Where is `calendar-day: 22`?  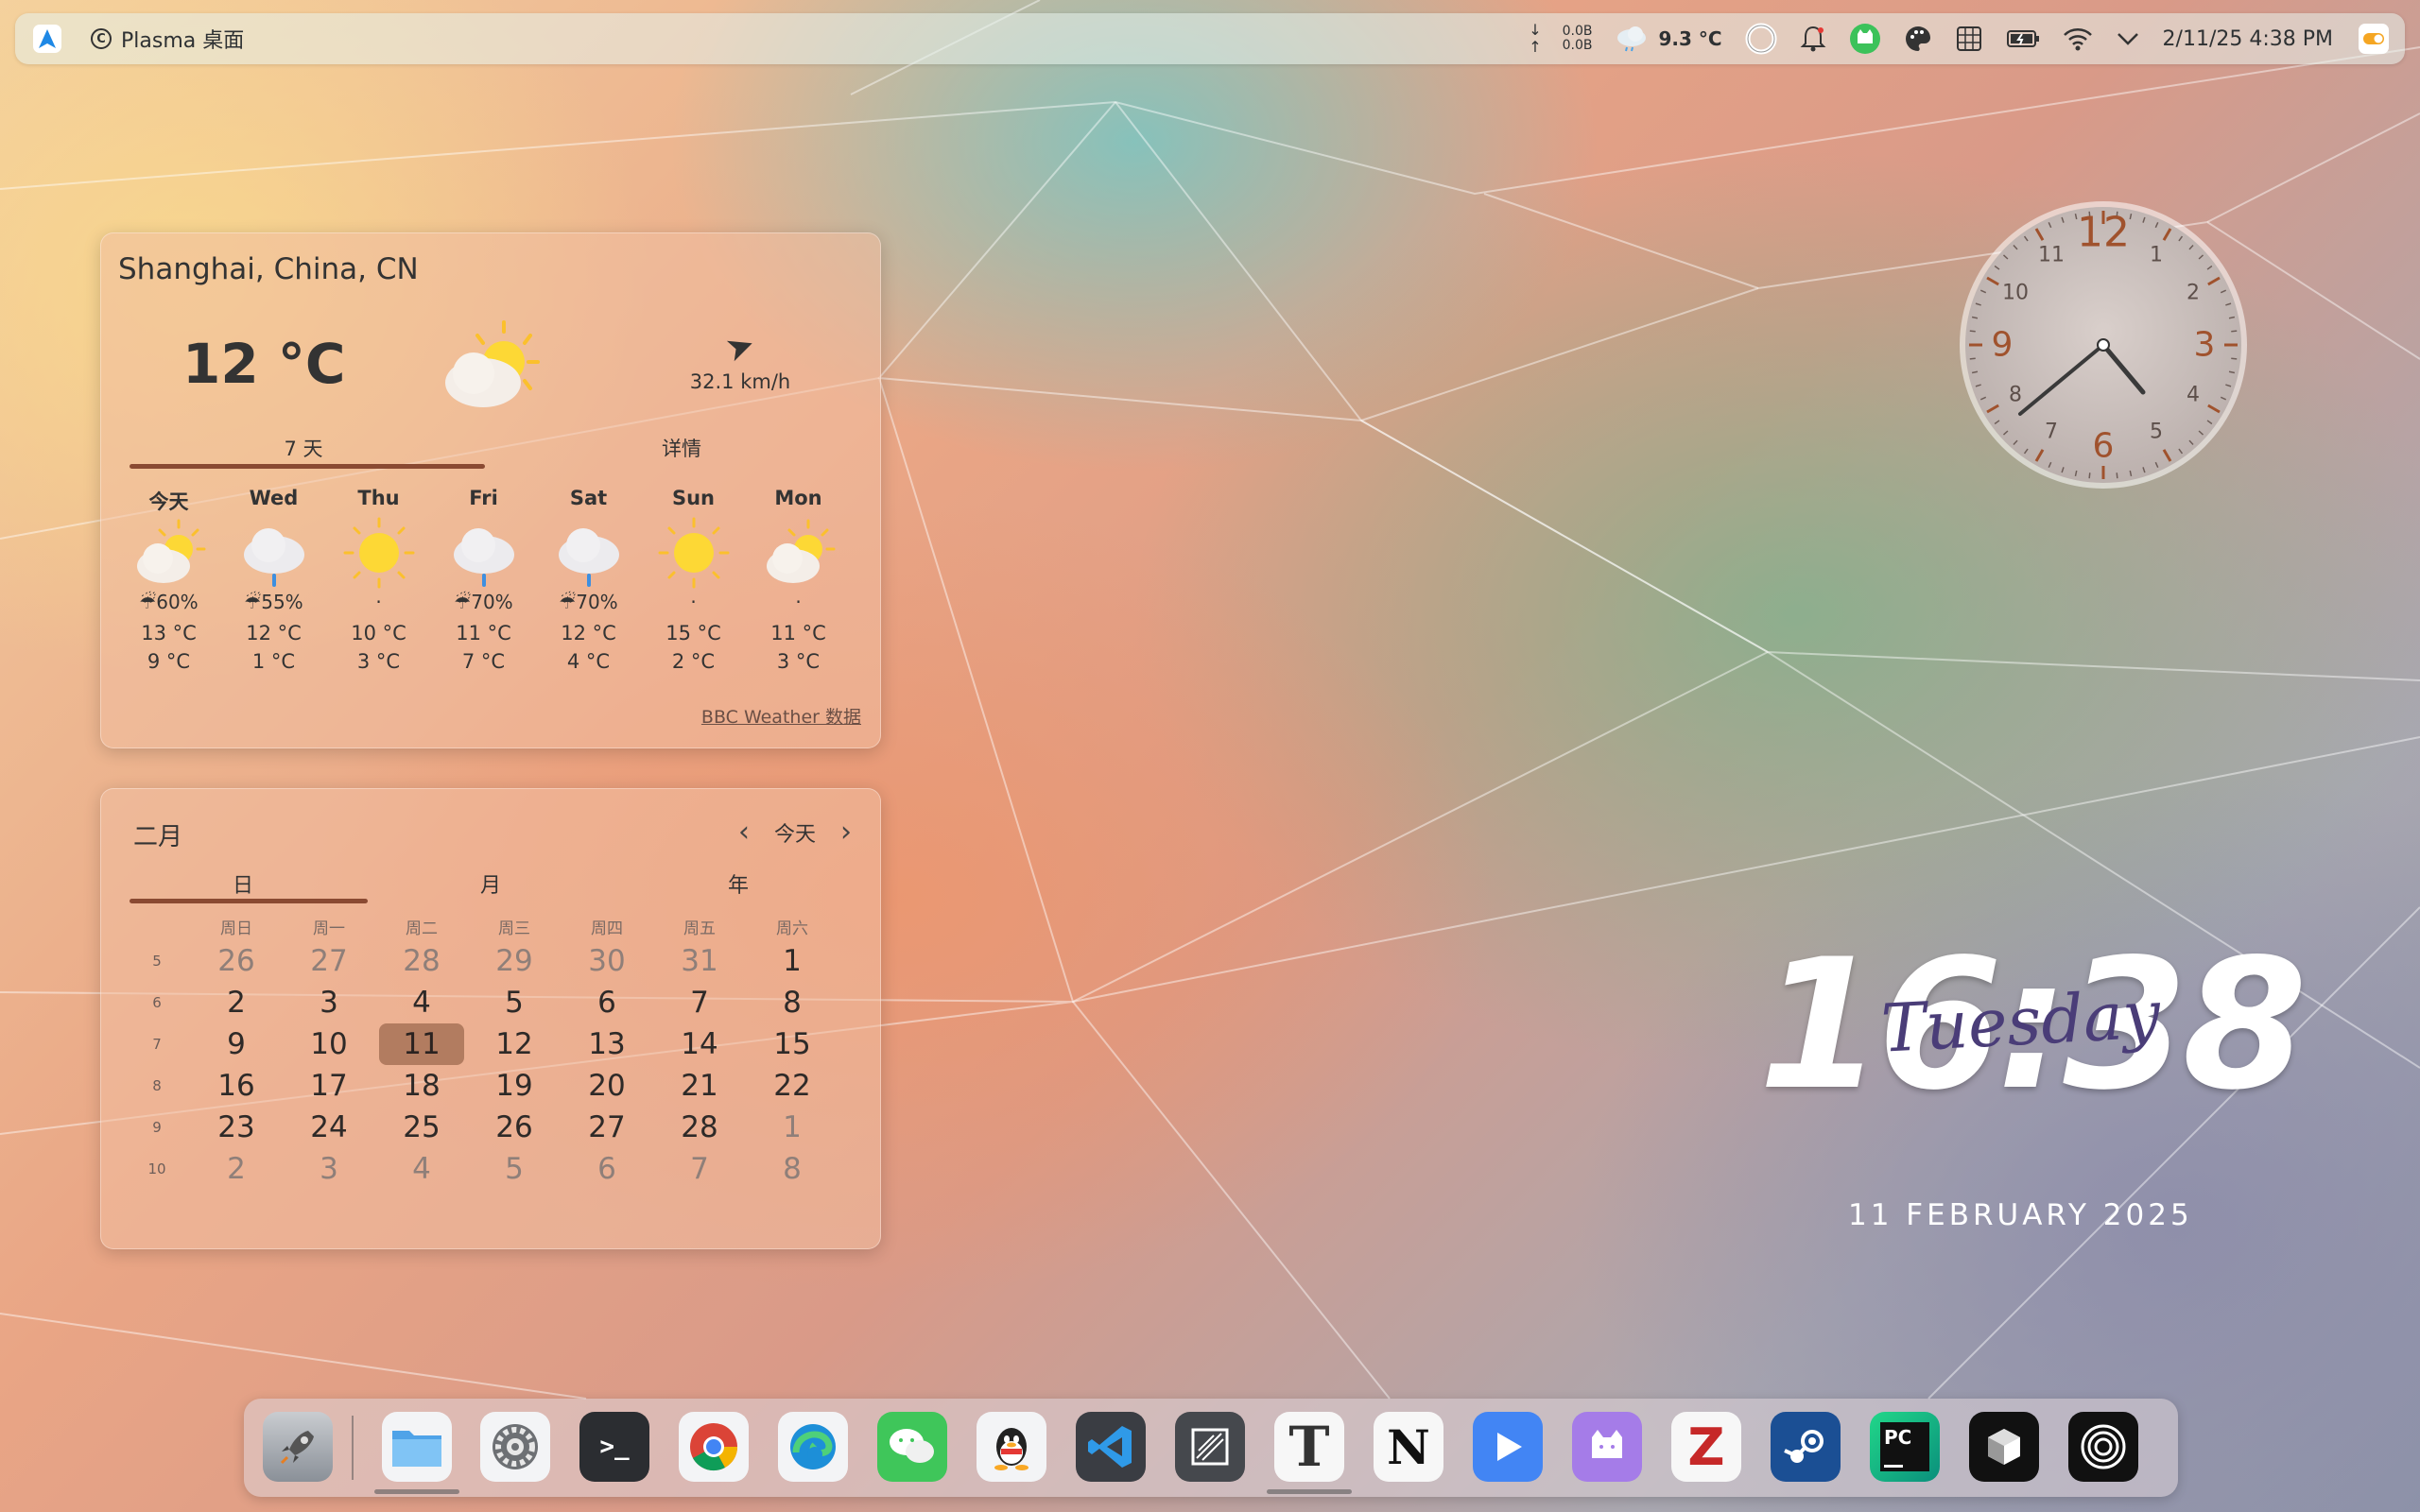
calendar-day: 22 is located at coordinates (792, 1086).